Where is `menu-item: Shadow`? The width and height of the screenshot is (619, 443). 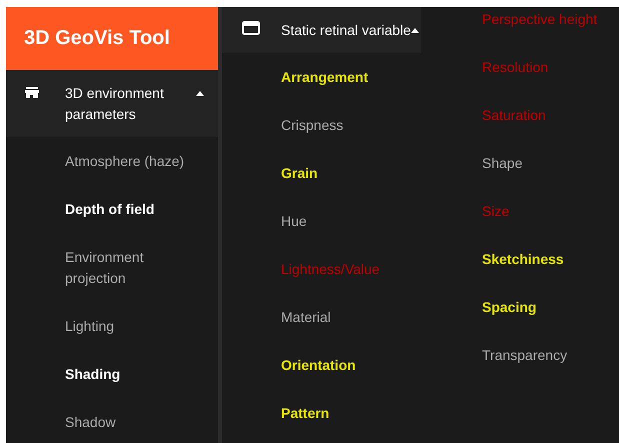 menu-item: Shadow is located at coordinates (90, 422).